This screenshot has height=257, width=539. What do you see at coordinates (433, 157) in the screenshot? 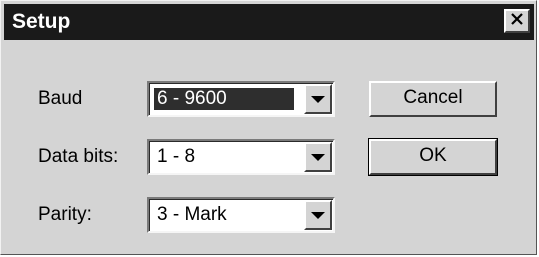
I see `ok-button: OK` at bounding box center [433, 157].